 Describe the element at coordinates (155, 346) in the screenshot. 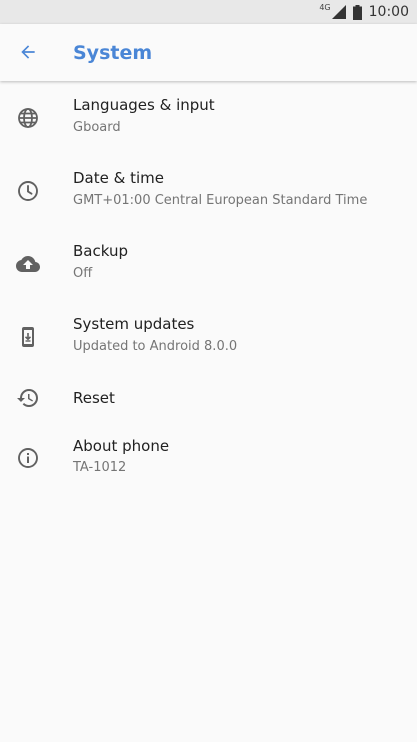

I see `item-summary: Updated to Android 8.0.0` at that location.